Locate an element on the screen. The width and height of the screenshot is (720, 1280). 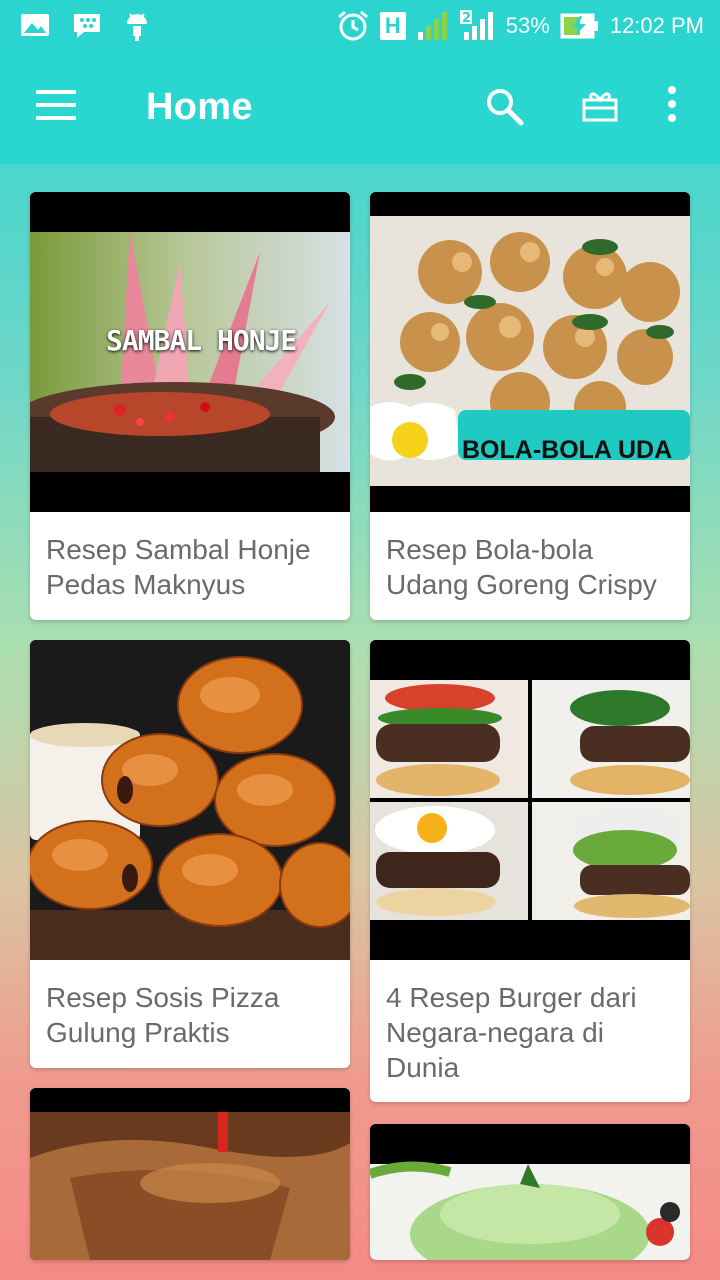
image-caption: SAMBAL HONJE is located at coordinates (201, 340).